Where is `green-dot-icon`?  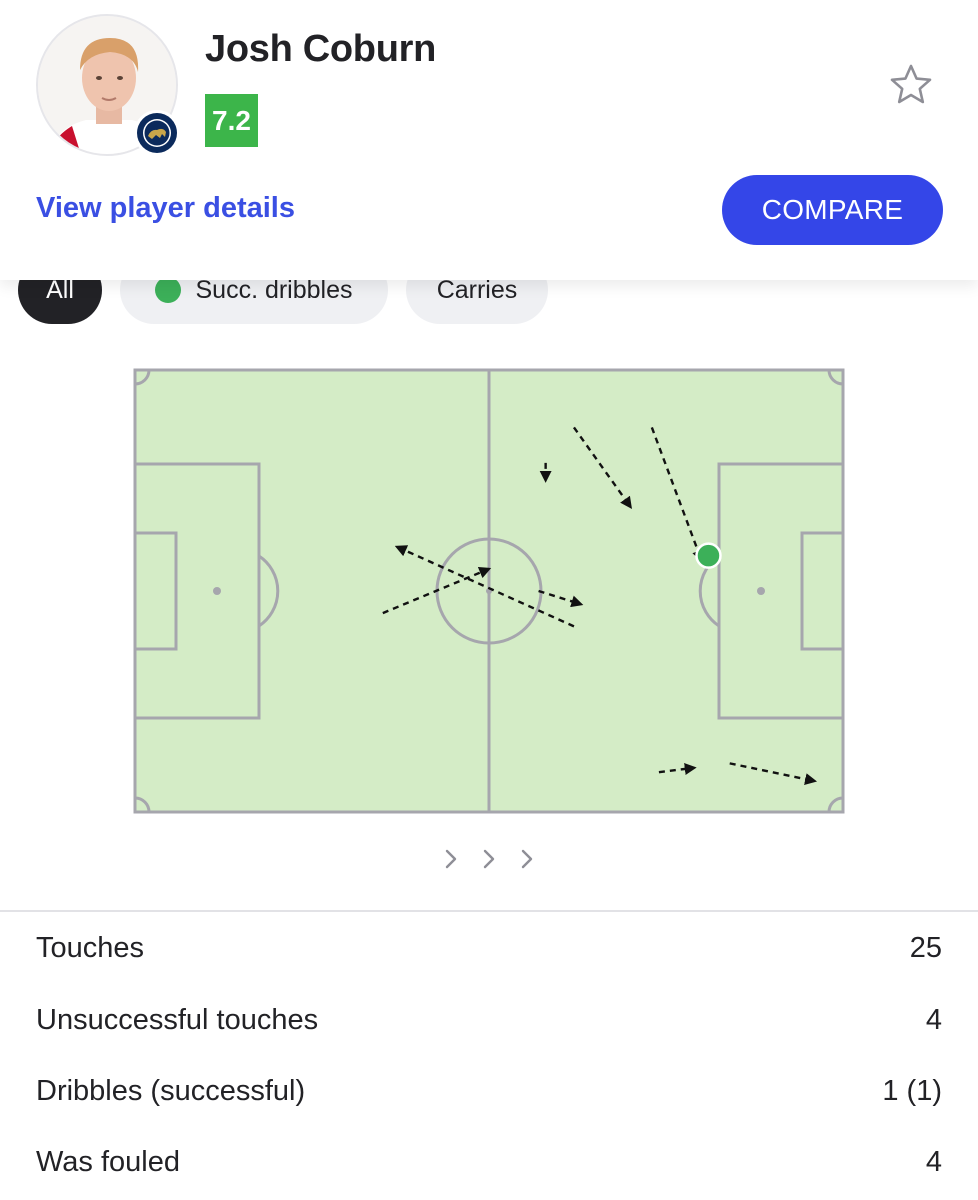 green-dot-icon is located at coordinates (168, 290).